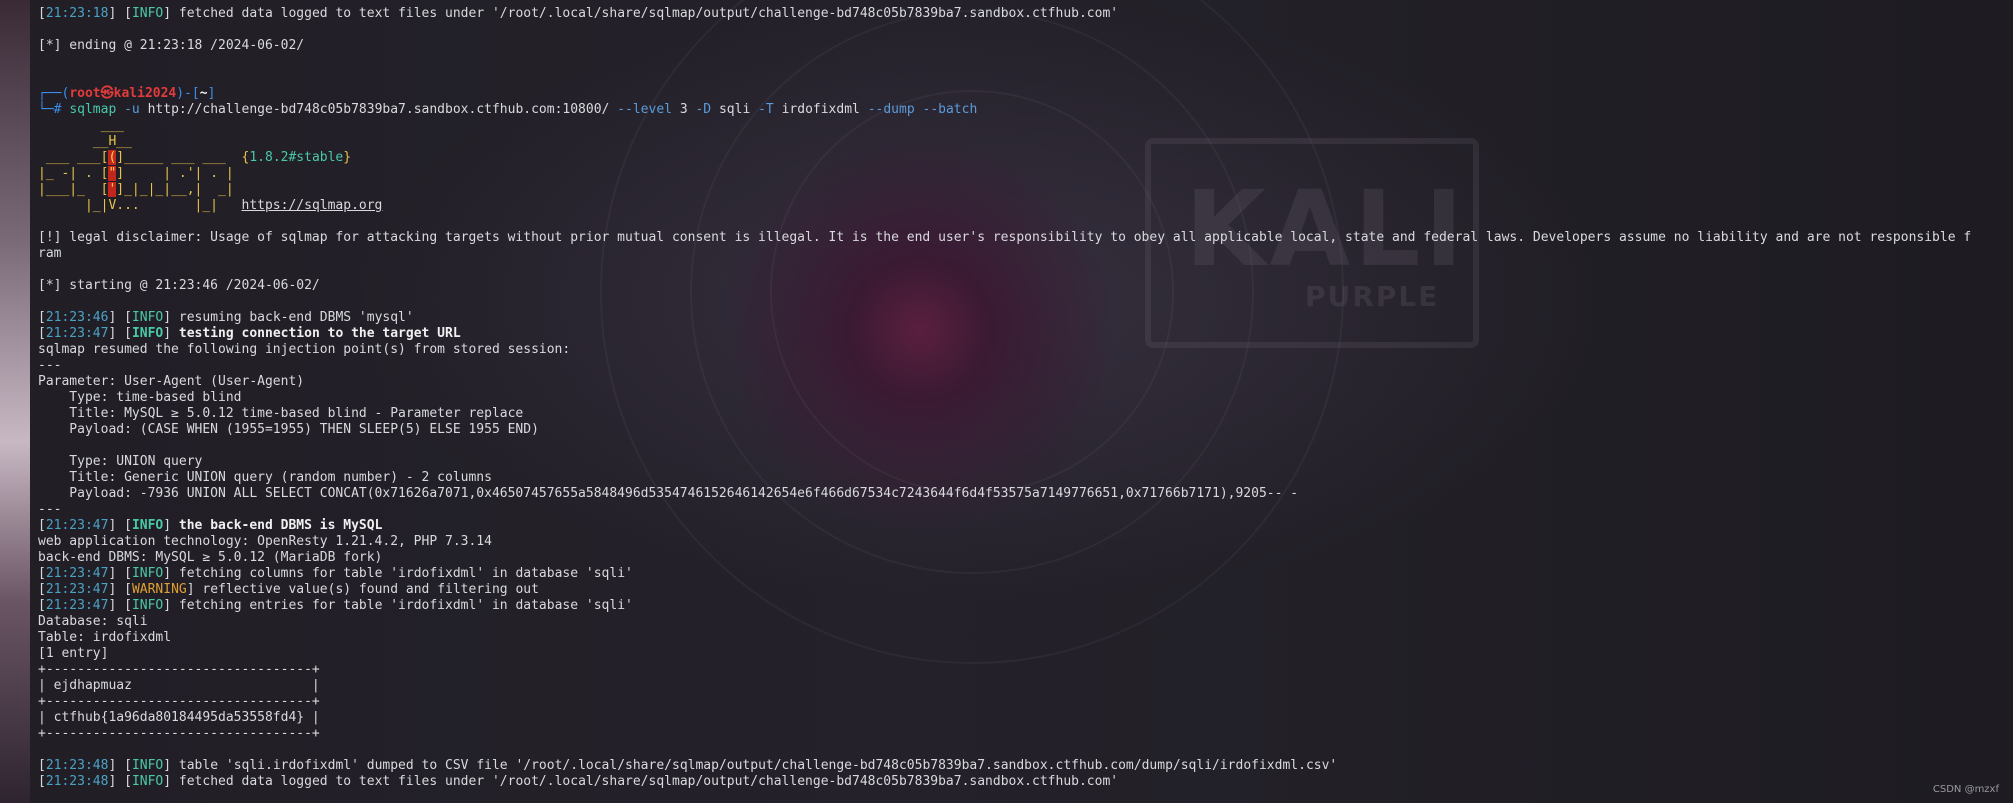  I want to click on terminal-text: Parameter: User-Agent (User-Agent), so click(171, 381).